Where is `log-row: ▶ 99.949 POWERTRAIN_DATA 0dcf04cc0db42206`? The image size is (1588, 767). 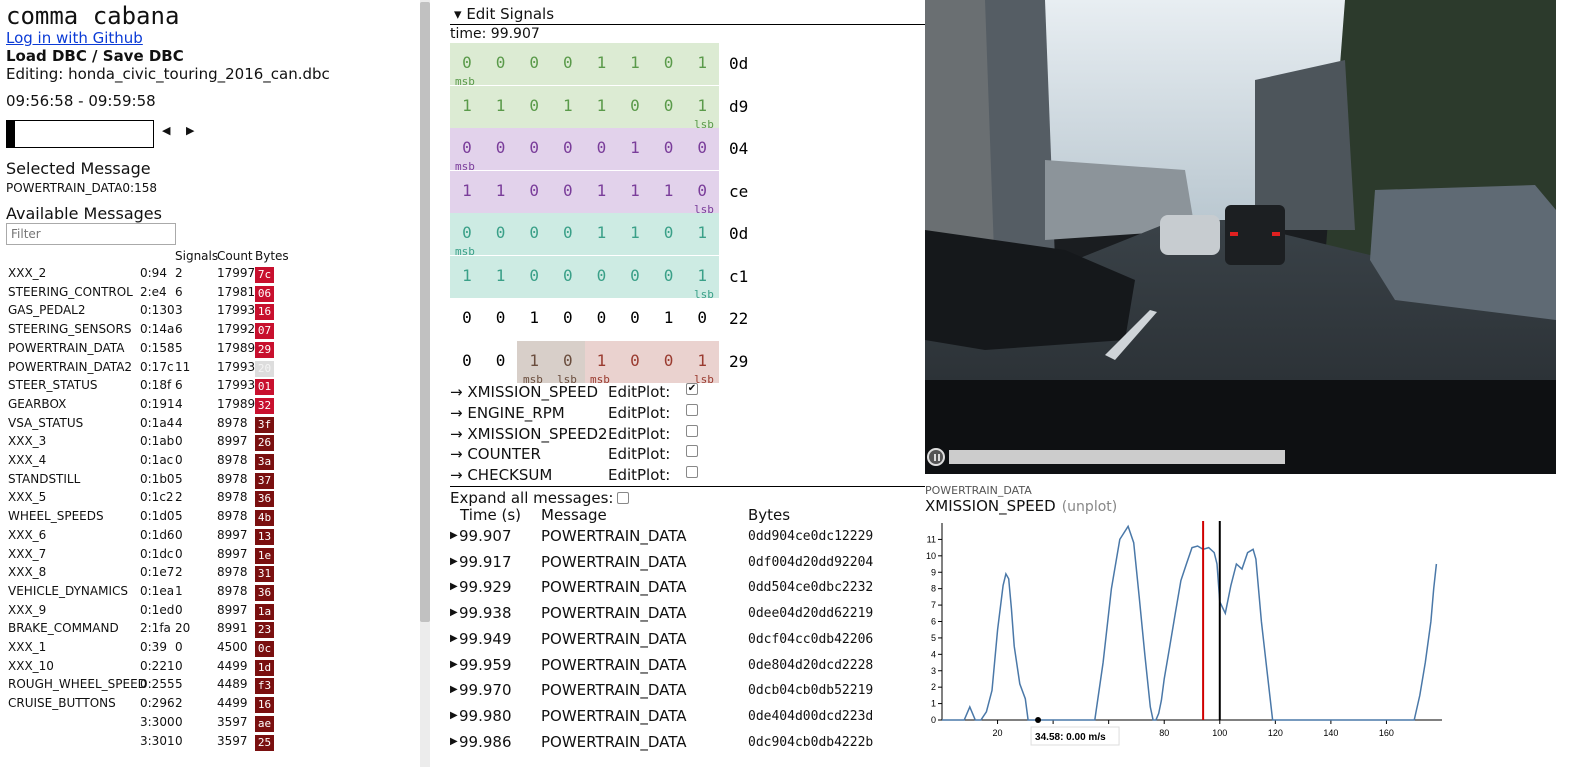 log-row: ▶ 99.949 POWERTRAIN_DATA 0dcf04cc0db42206 is located at coordinates (685, 643).